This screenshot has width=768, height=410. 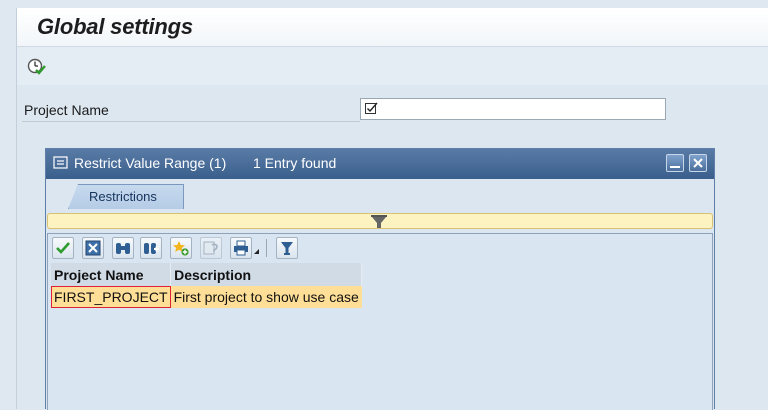 I want to click on new-entry-icon, so click(x=181, y=248).